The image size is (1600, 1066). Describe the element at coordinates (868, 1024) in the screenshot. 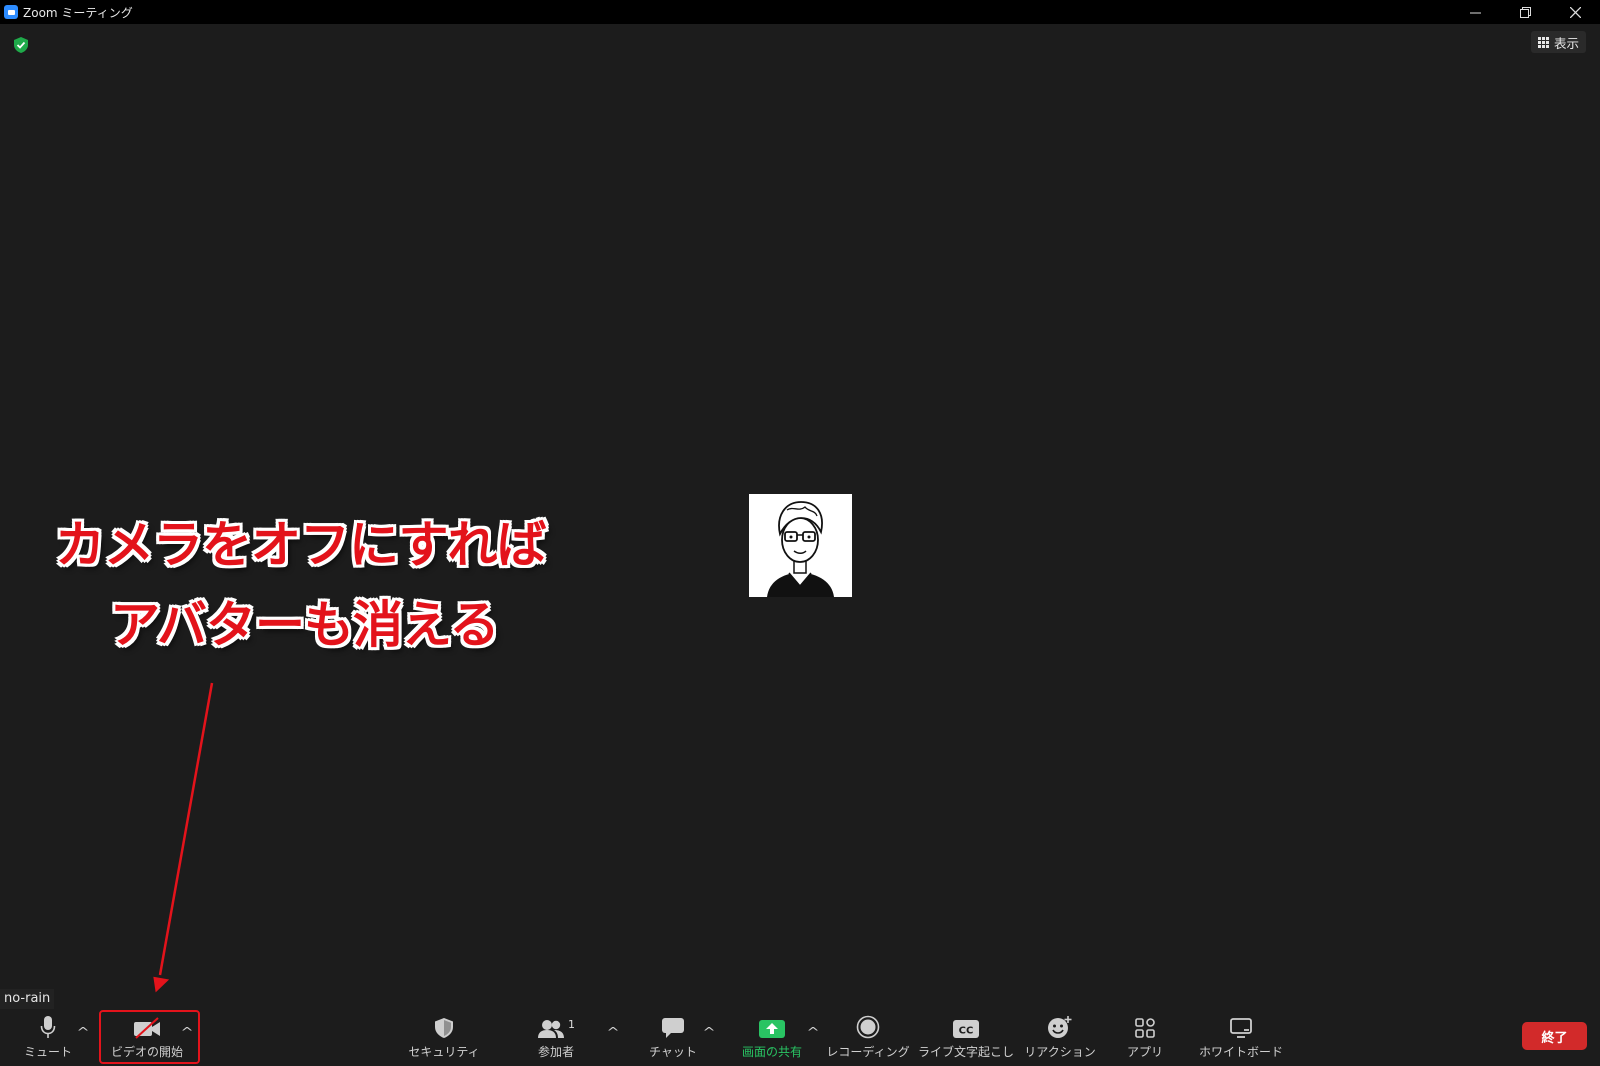

I see `record-icon` at that location.